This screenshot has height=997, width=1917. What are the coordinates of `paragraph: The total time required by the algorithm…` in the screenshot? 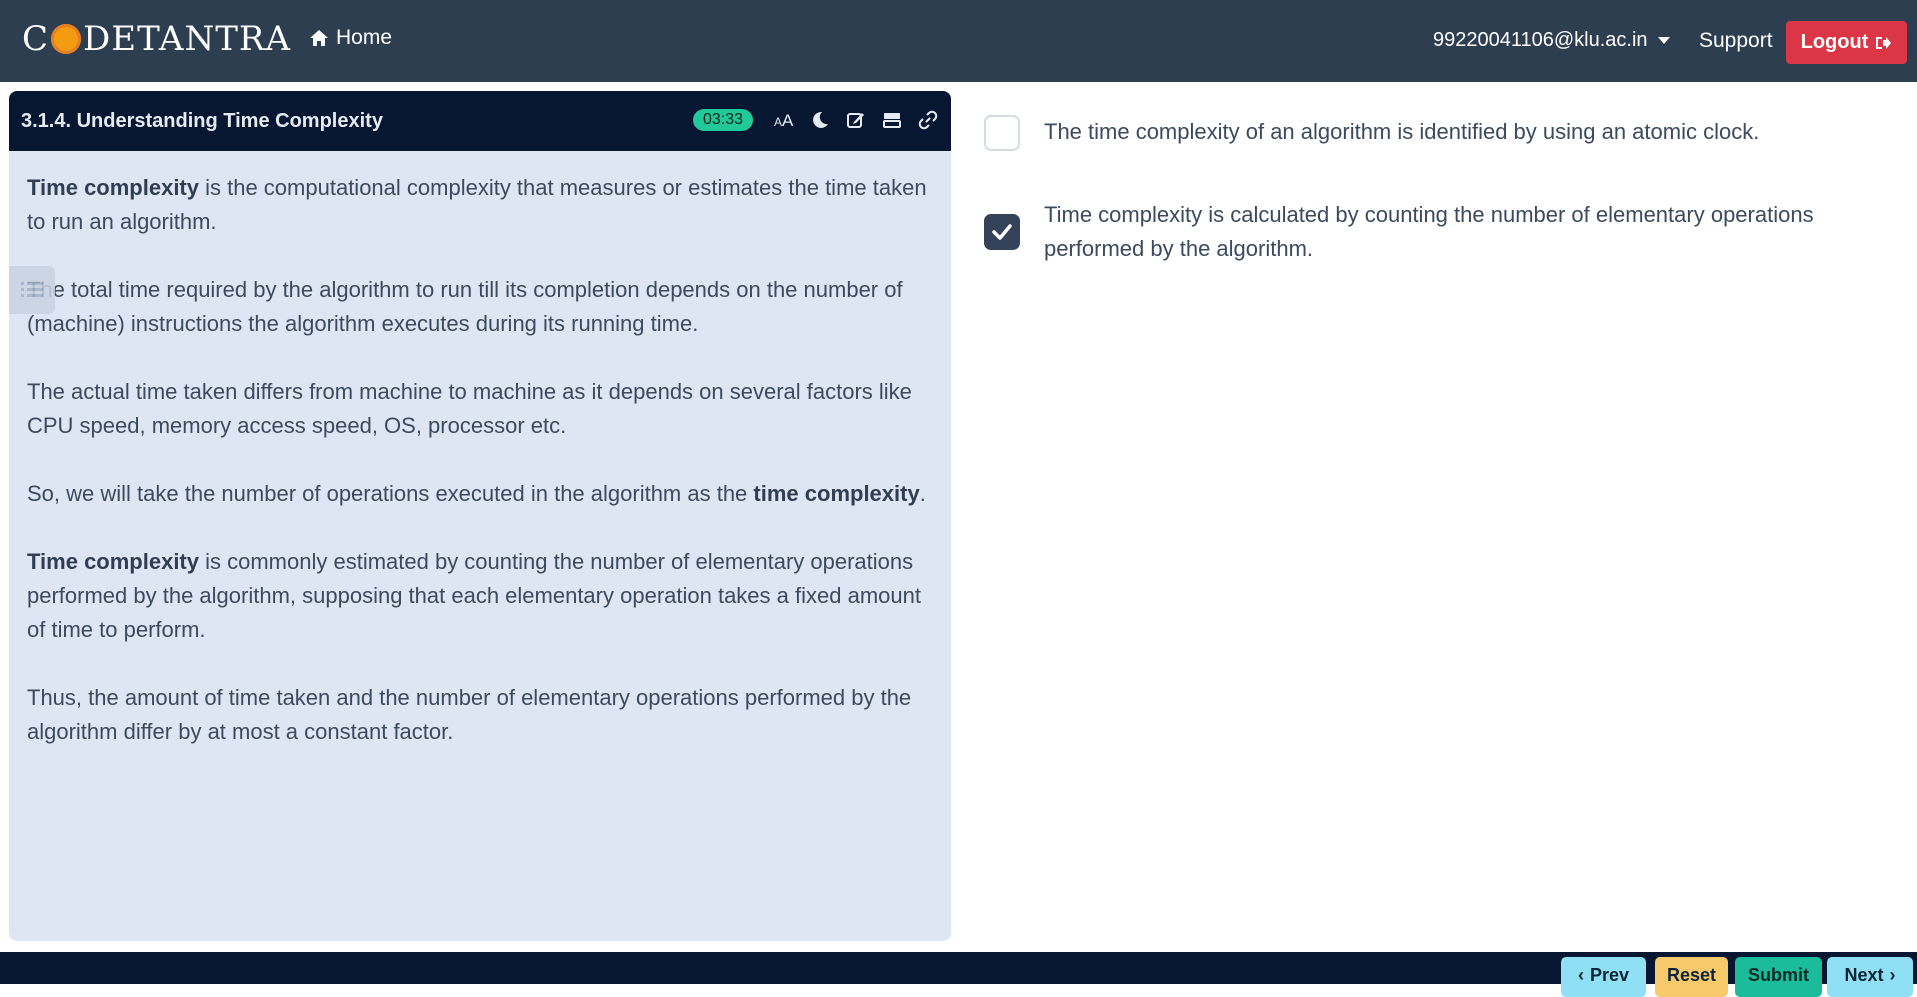 It's located at (465, 306).